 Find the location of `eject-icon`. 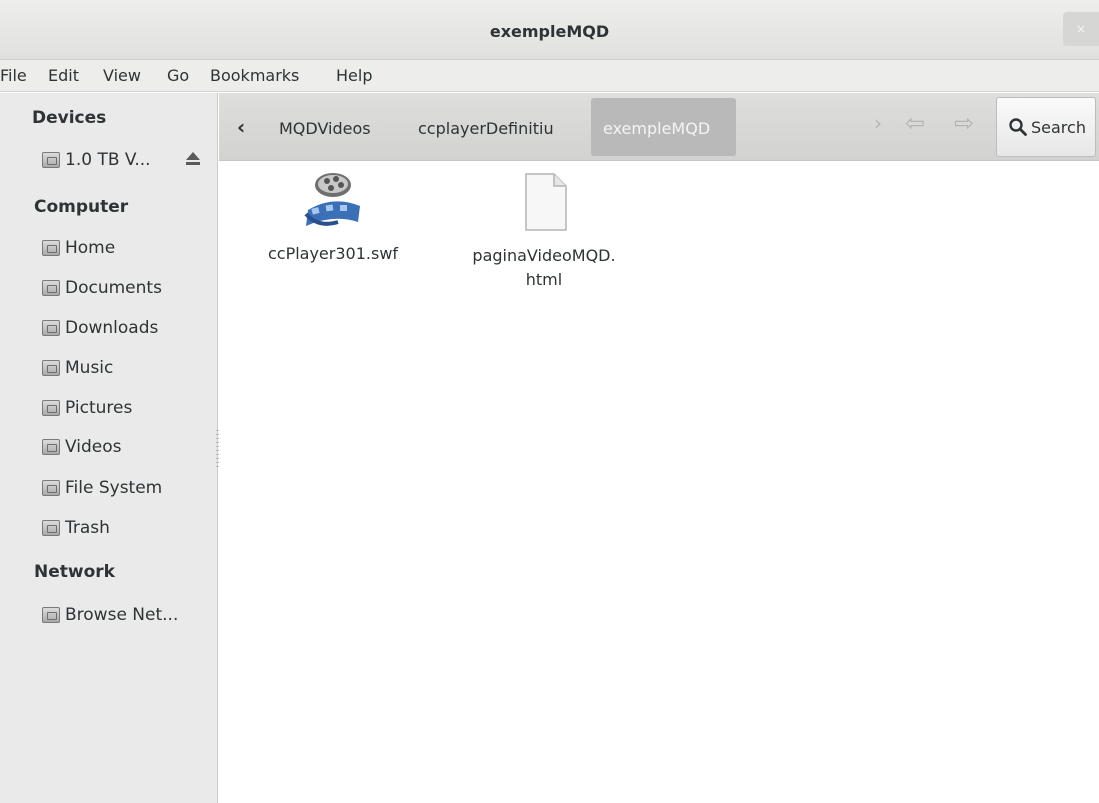

eject-icon is located at coordinates (193, 159).